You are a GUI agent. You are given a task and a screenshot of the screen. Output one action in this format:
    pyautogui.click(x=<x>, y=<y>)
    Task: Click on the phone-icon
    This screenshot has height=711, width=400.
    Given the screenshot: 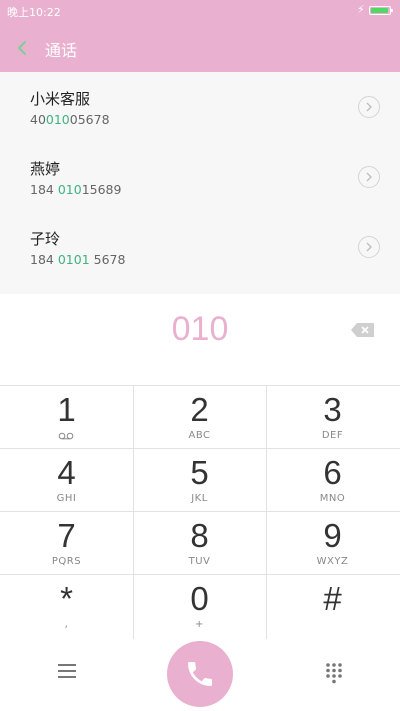 What is the action you would take?
    pyautogui.click(x=200, y=674)
    